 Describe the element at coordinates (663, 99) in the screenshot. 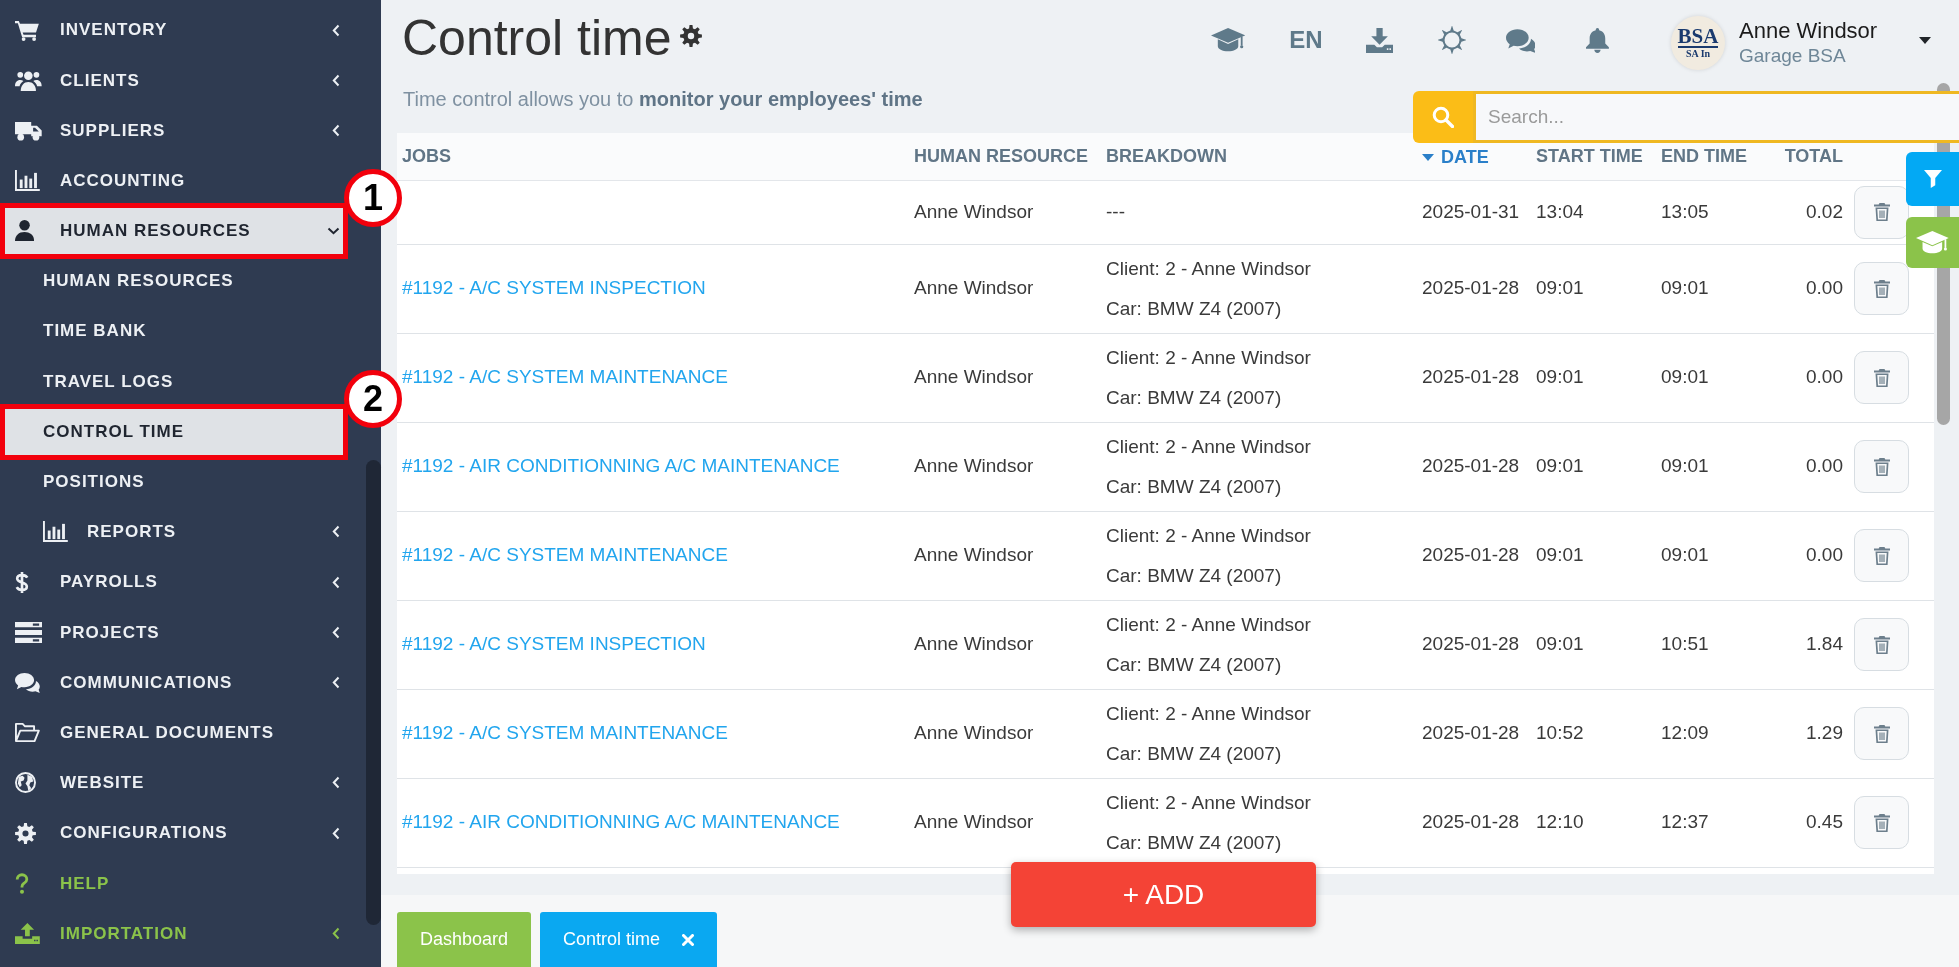

I see `page-subtitle: Time control allows you to monitor your employees' time` at that location.